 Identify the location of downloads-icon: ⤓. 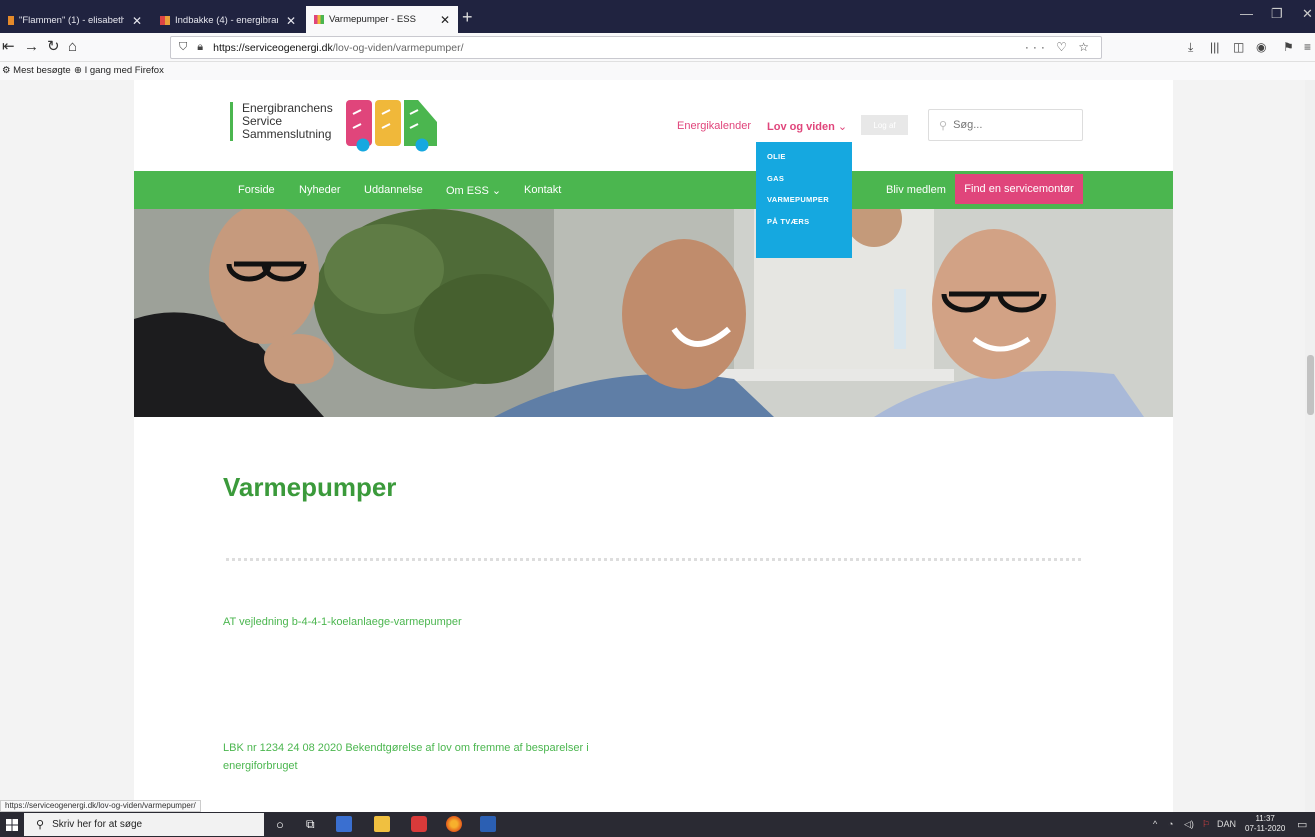
(1190, 47).